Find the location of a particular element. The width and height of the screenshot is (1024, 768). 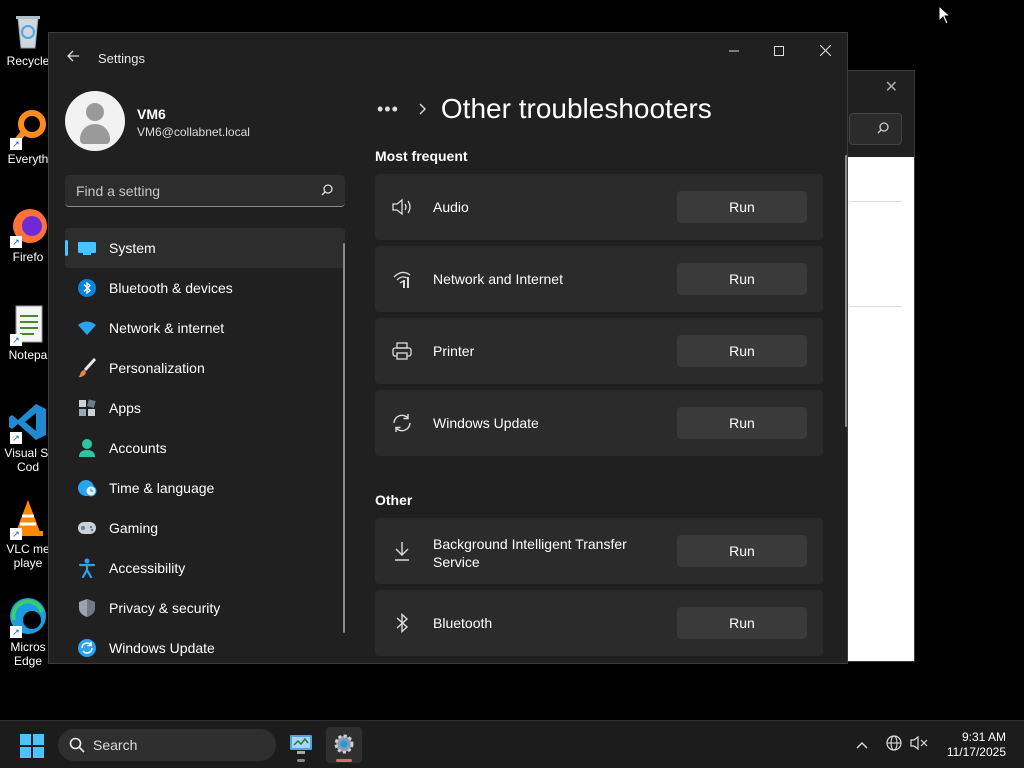

control-panel-icon is located at coordinates (301, 744).